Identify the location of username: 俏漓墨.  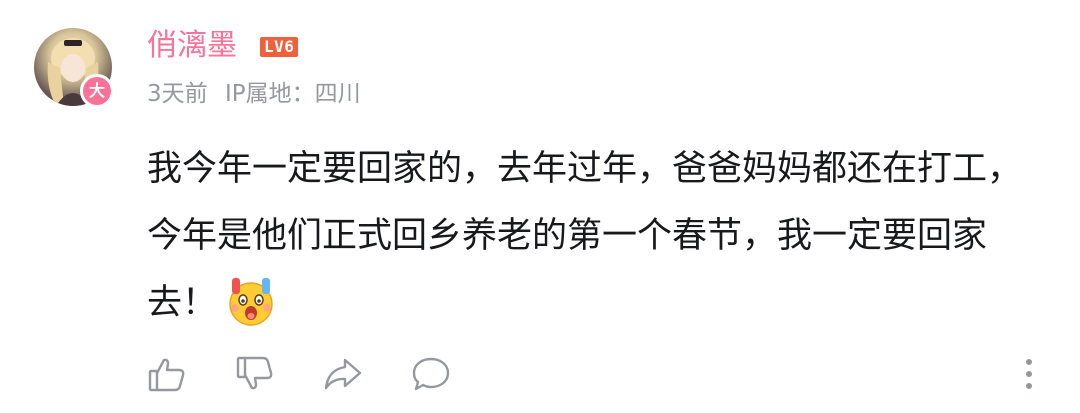
(192, 46).